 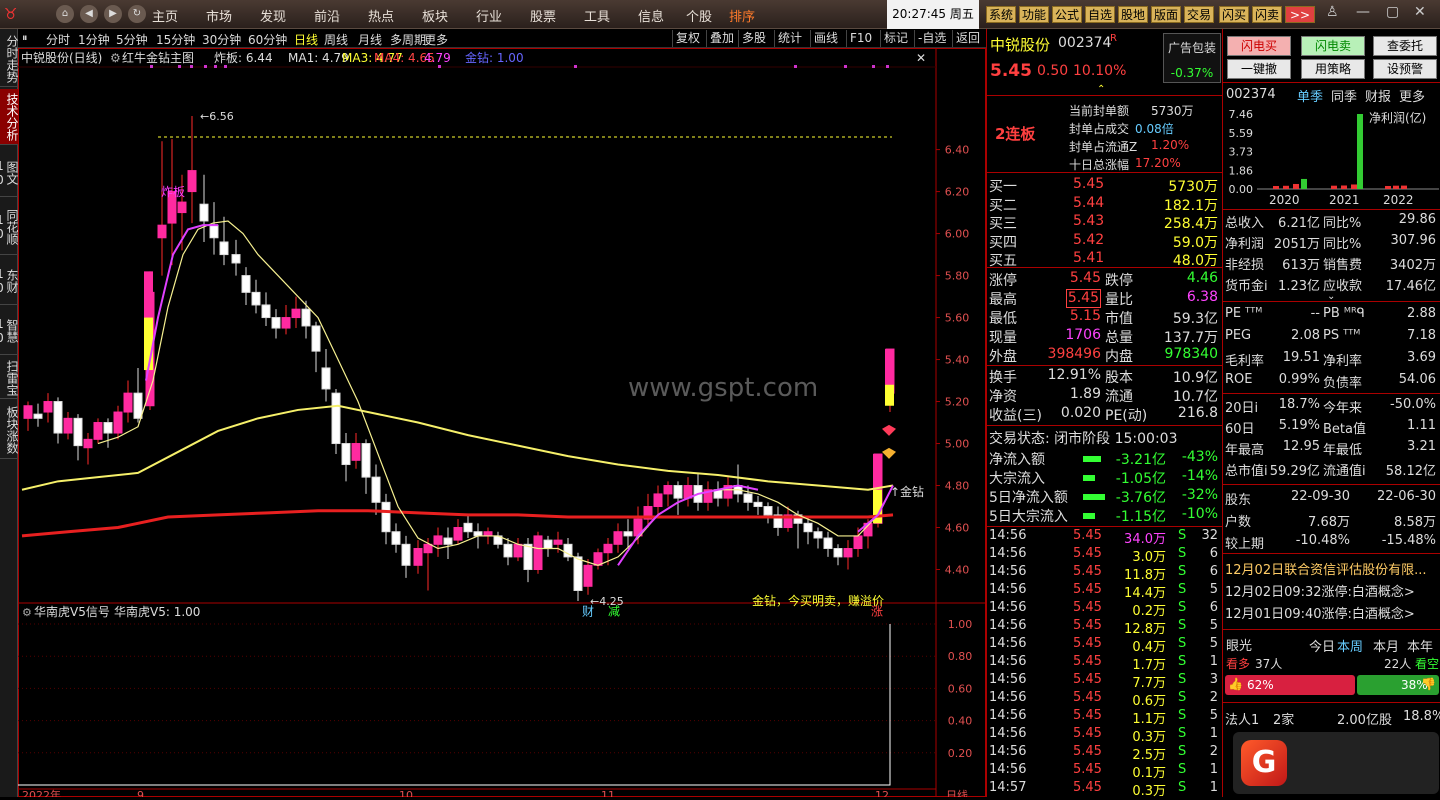 What do you see at coordinates (165, 15) in the screenshot?
I see `menu-item: 主页` at bounding box center [165, 15].